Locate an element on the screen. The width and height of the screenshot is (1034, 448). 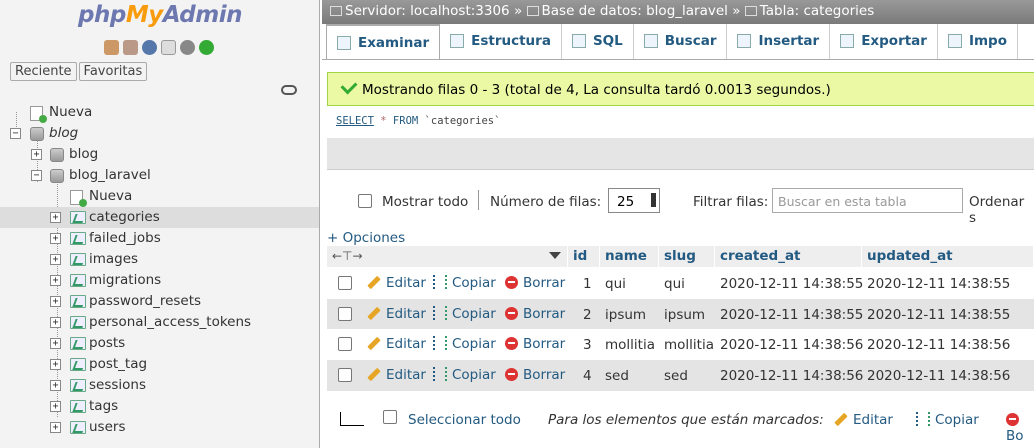
tree-item-label: tags is located at coordinates (103, 406).